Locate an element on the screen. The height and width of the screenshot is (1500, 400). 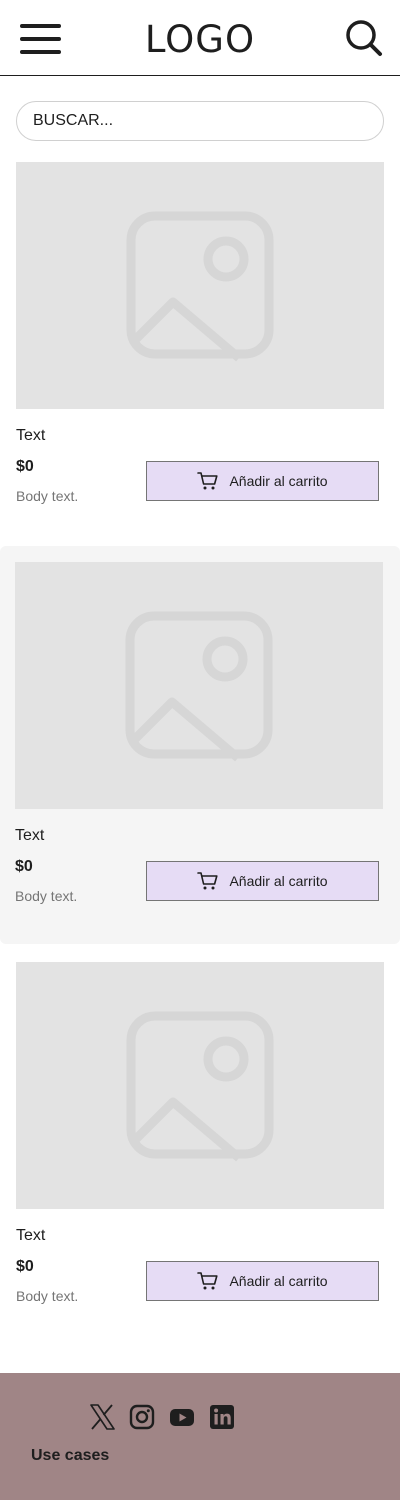
footer-link-use-cases: Use cases is located at coordinates (70, 1456).